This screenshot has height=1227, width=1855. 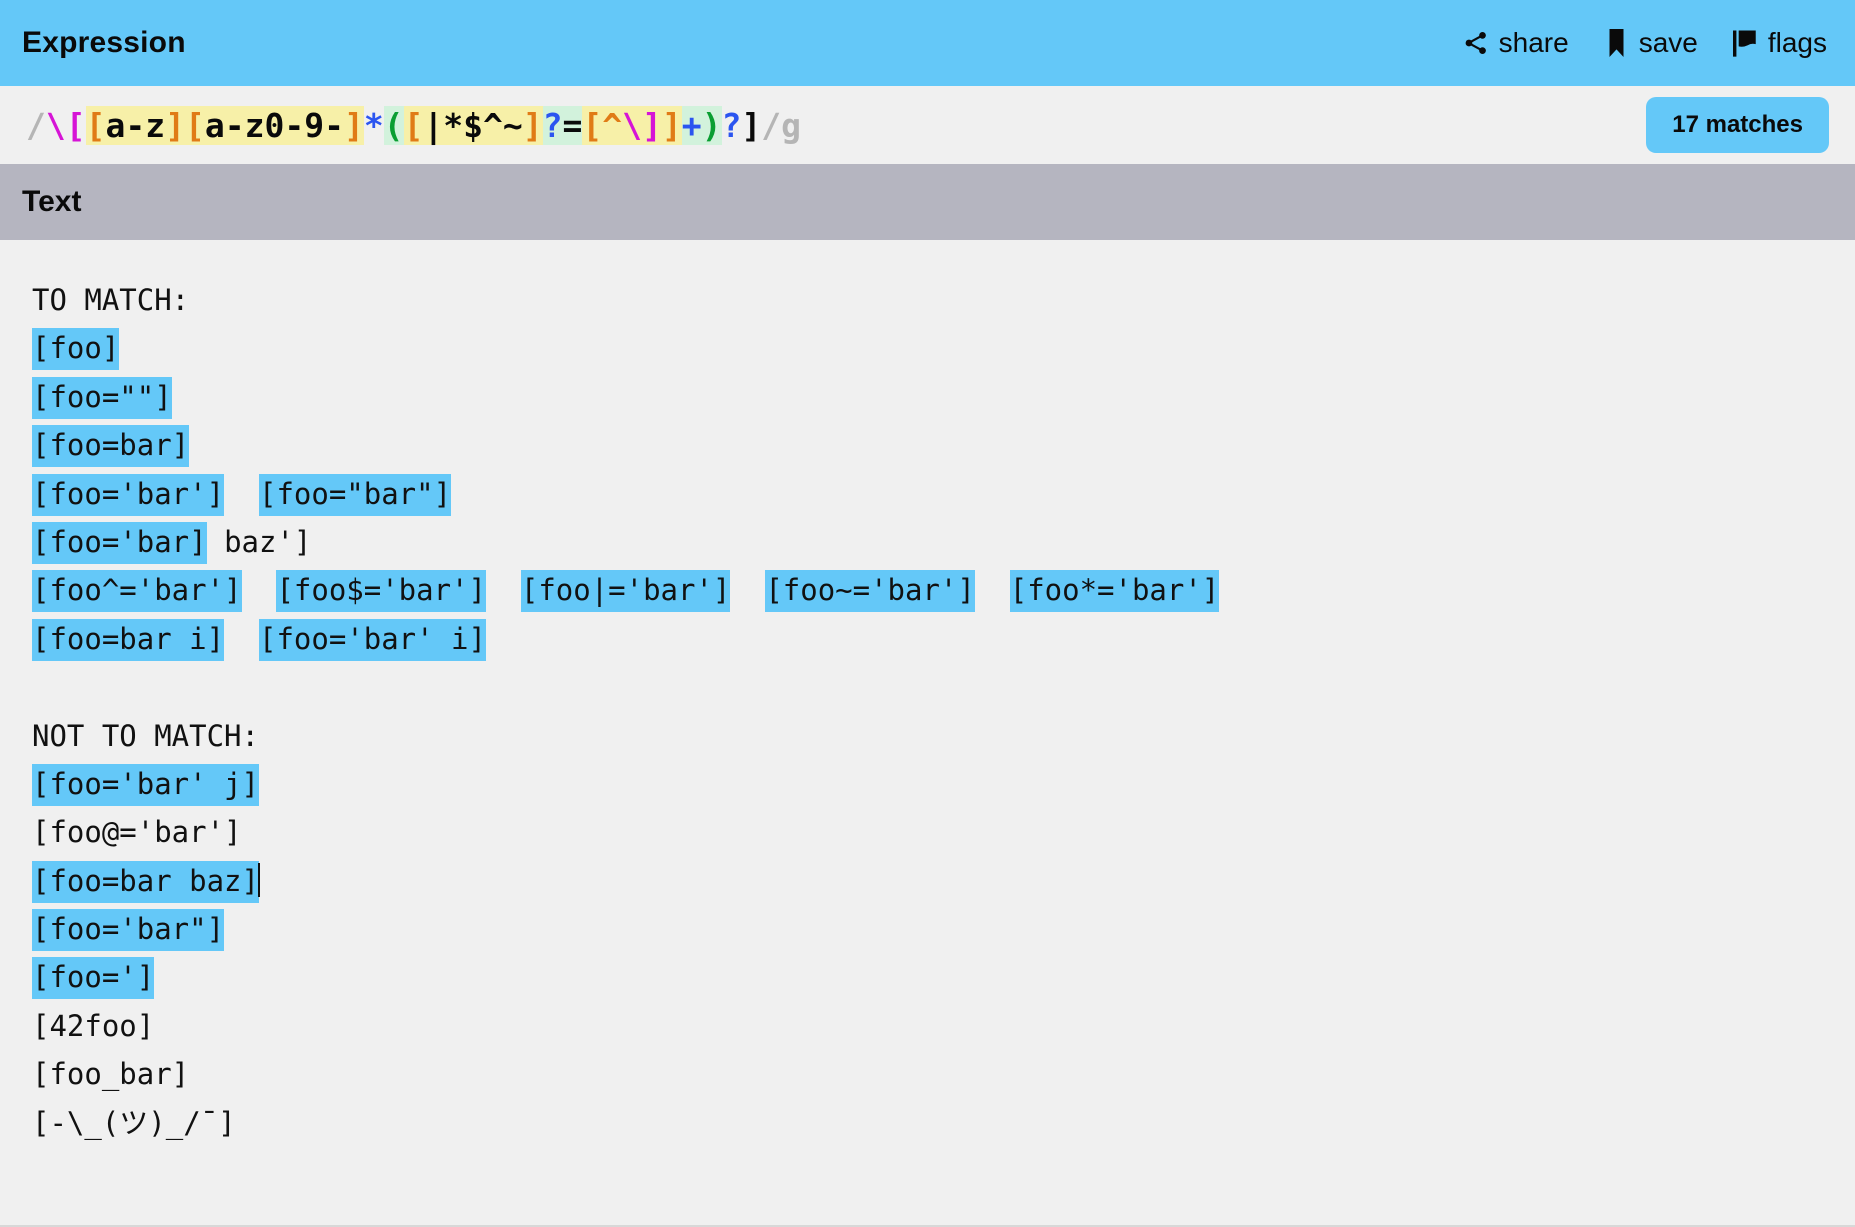 I want to click on text-line: [foo@='bar'], so click(x=943, y=832).